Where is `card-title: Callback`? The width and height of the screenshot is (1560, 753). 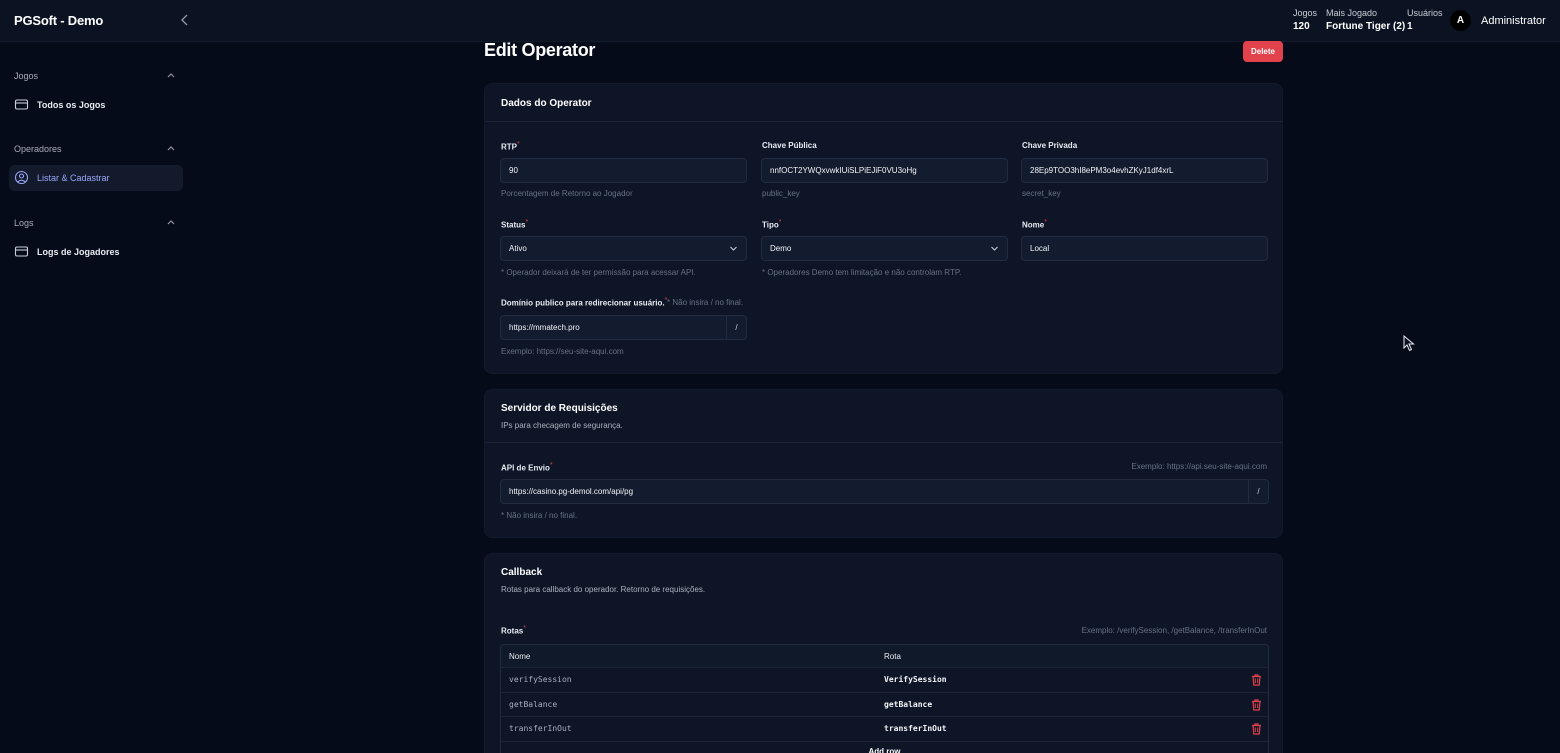 card-title: Callback is located at coordinates (522, 572).